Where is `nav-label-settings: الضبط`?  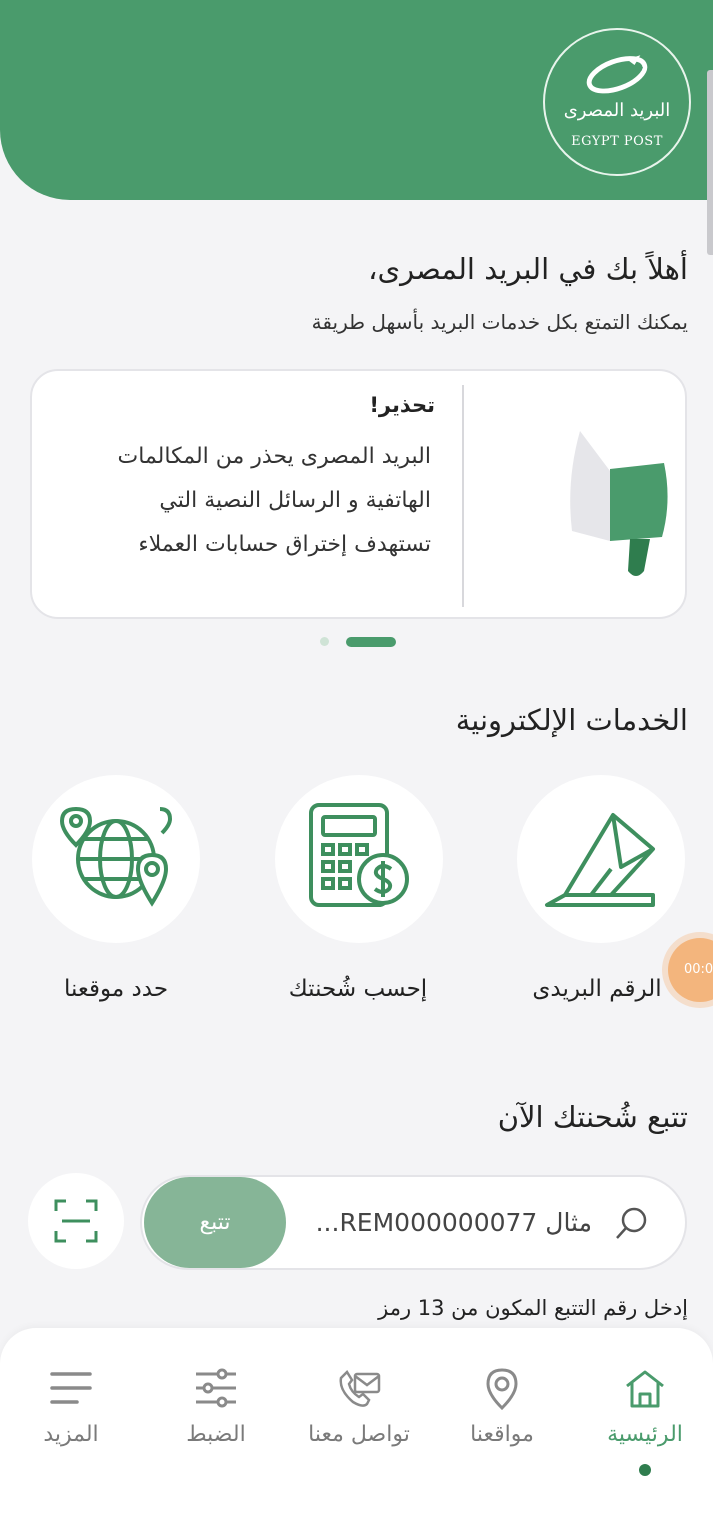
nav-label-settings: الضبط is located at coordinates (216, 1434).